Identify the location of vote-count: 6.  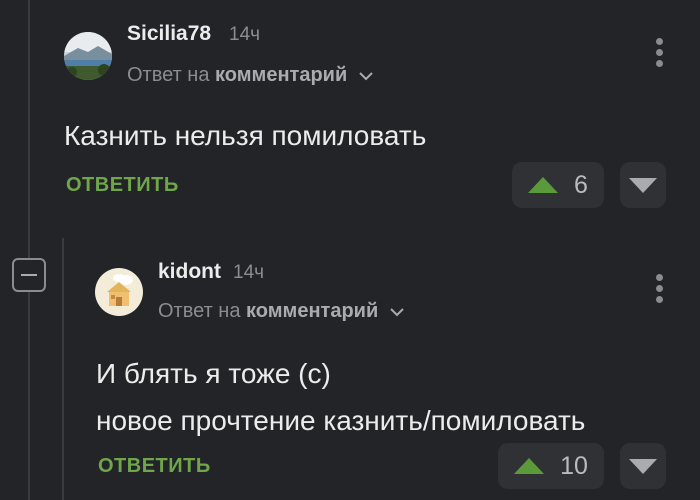
(581, 184).